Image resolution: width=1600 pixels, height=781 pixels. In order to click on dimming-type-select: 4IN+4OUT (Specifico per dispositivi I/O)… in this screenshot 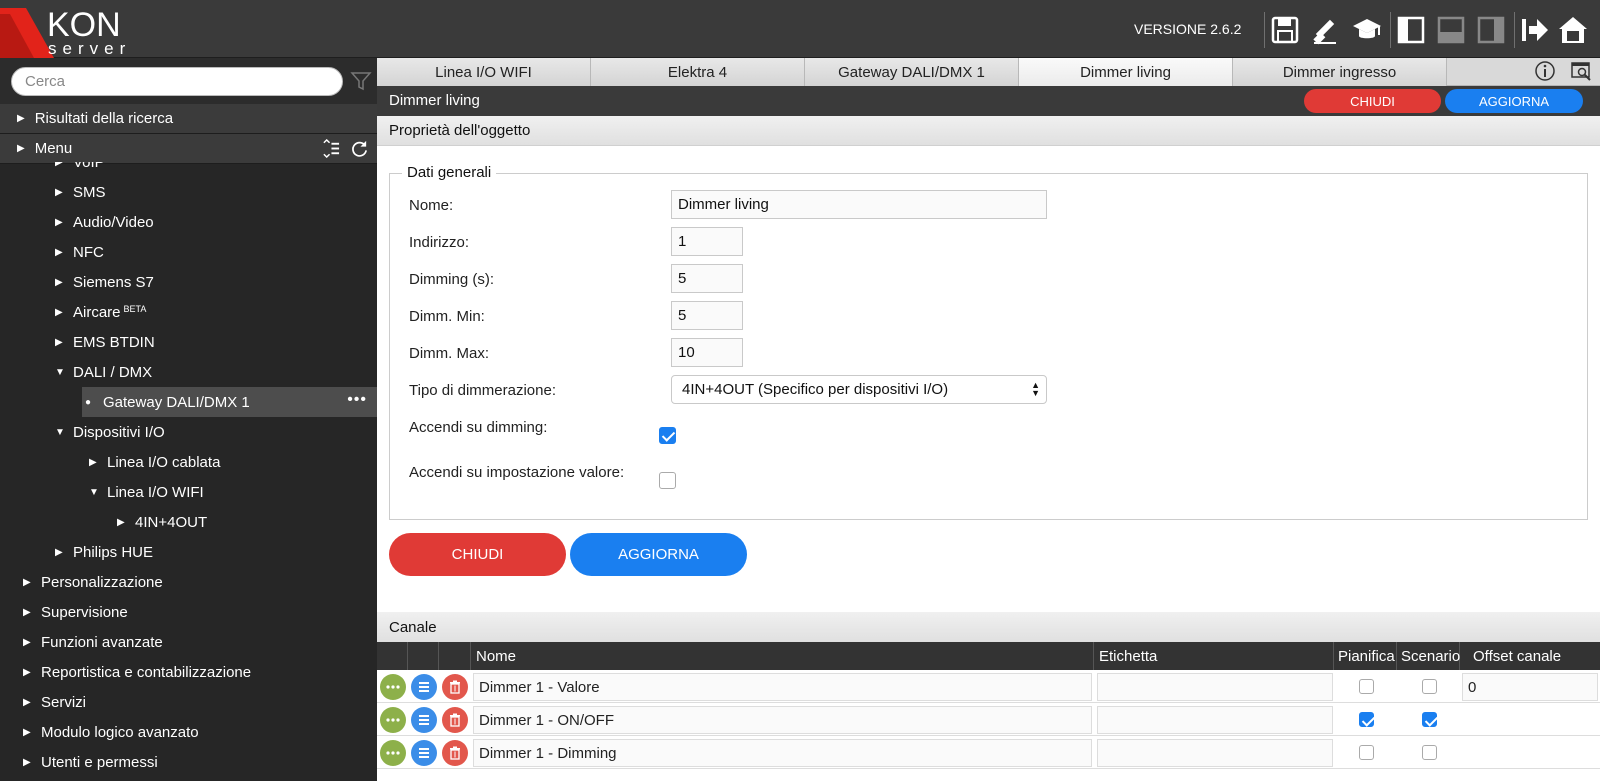, I will do `click(859, 389)`.